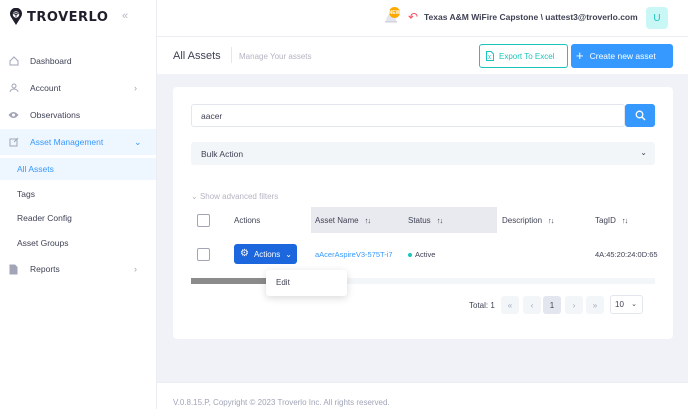 Image resolution: width=688 pixels, height=409 pixels. What do you see at coordinates (419, 220) in the screenshot?
I see `column-header-label: Status` at bounding box center [419, 220].